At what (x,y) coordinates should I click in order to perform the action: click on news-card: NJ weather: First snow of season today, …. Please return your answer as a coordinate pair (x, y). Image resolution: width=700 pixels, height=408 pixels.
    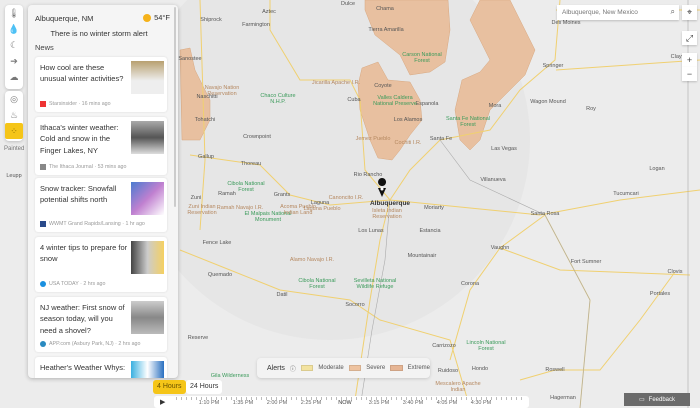
    Looking at the image, I should click on (101, 324).